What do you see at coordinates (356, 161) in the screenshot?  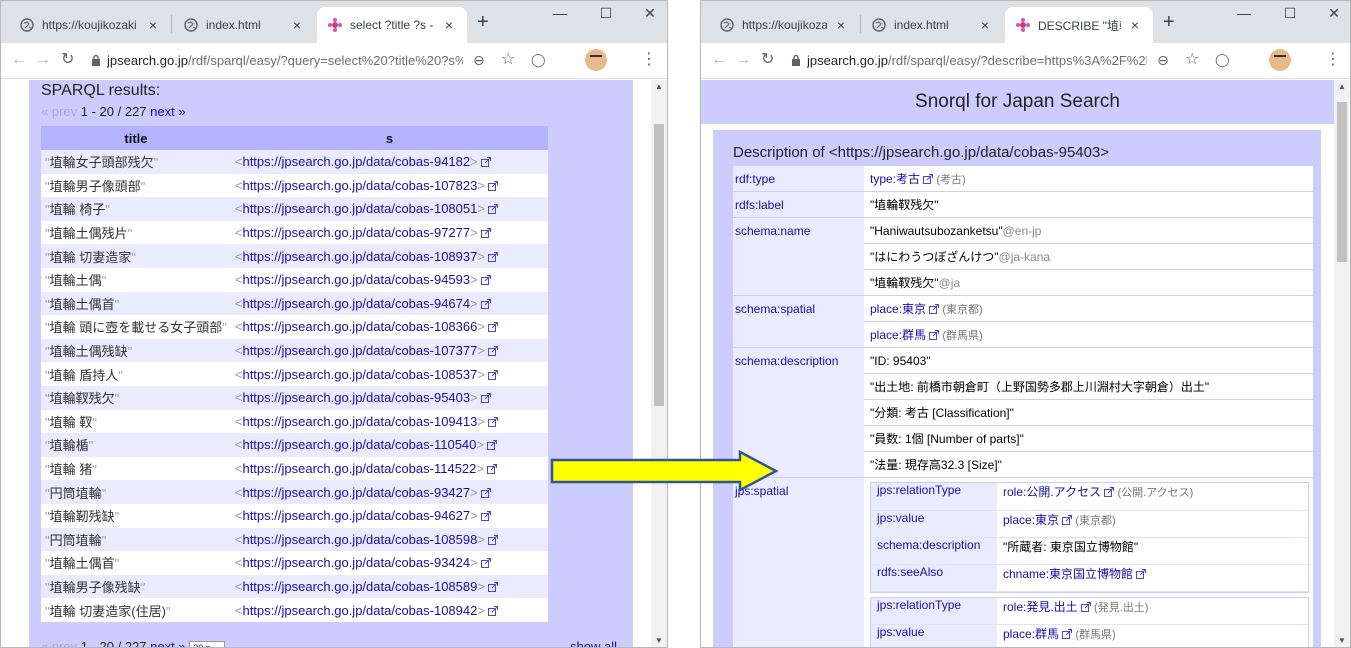 I see `uri-link: https://jpsearch.go.jp/data/cobas-94182` at bounding box center [356, 161].